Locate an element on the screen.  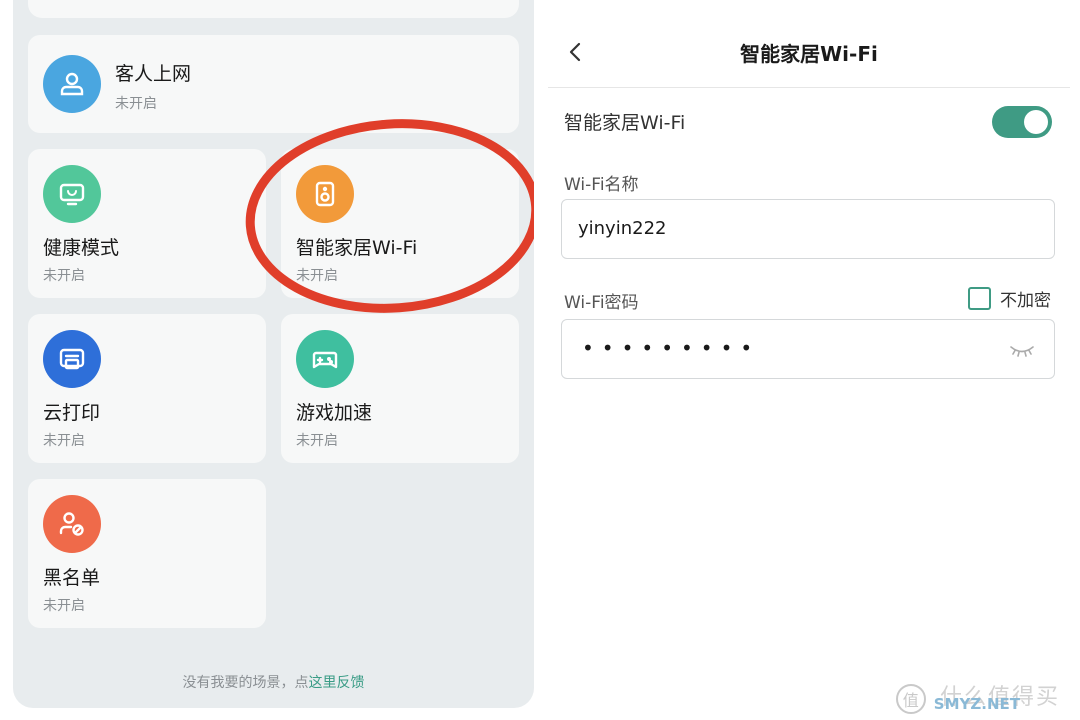
eye-closed-icon is located at coordinates (1022, 350).